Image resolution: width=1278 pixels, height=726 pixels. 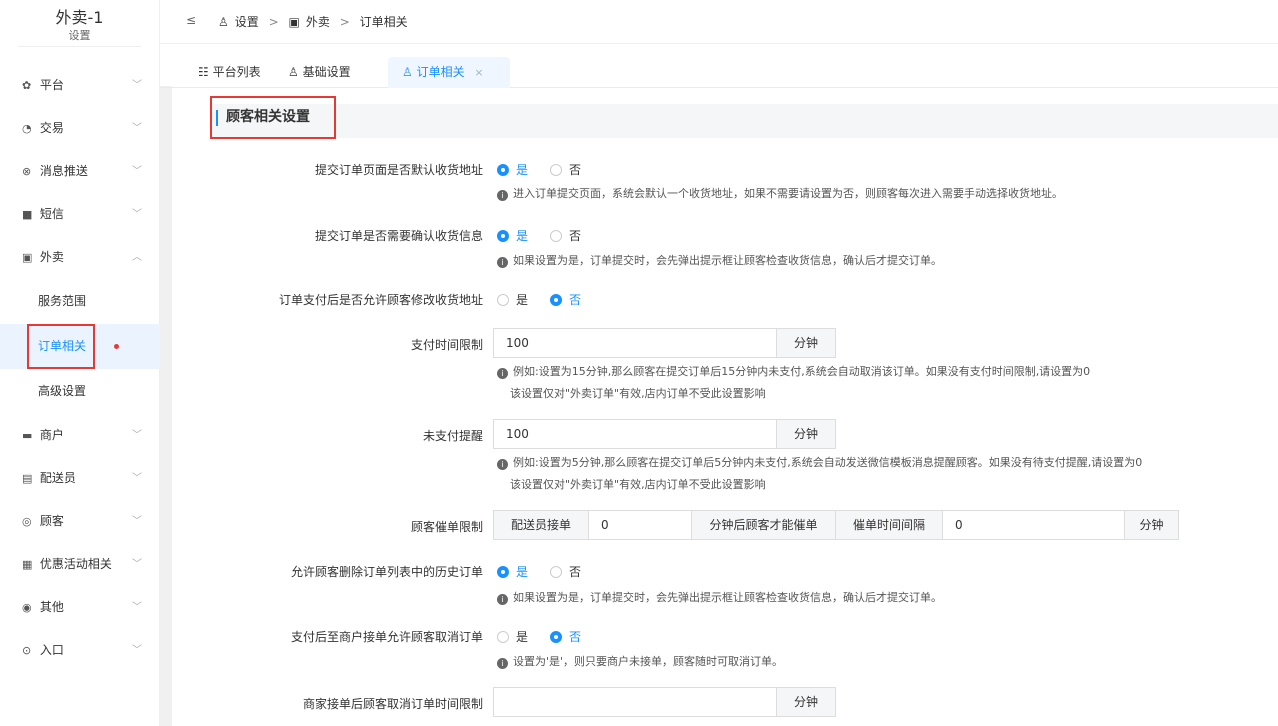 What do you see at coordinates (806, 702) in the screenshot?
I see `cancel-after-accept-unit: 分钟` at bounding box center [806, 702].